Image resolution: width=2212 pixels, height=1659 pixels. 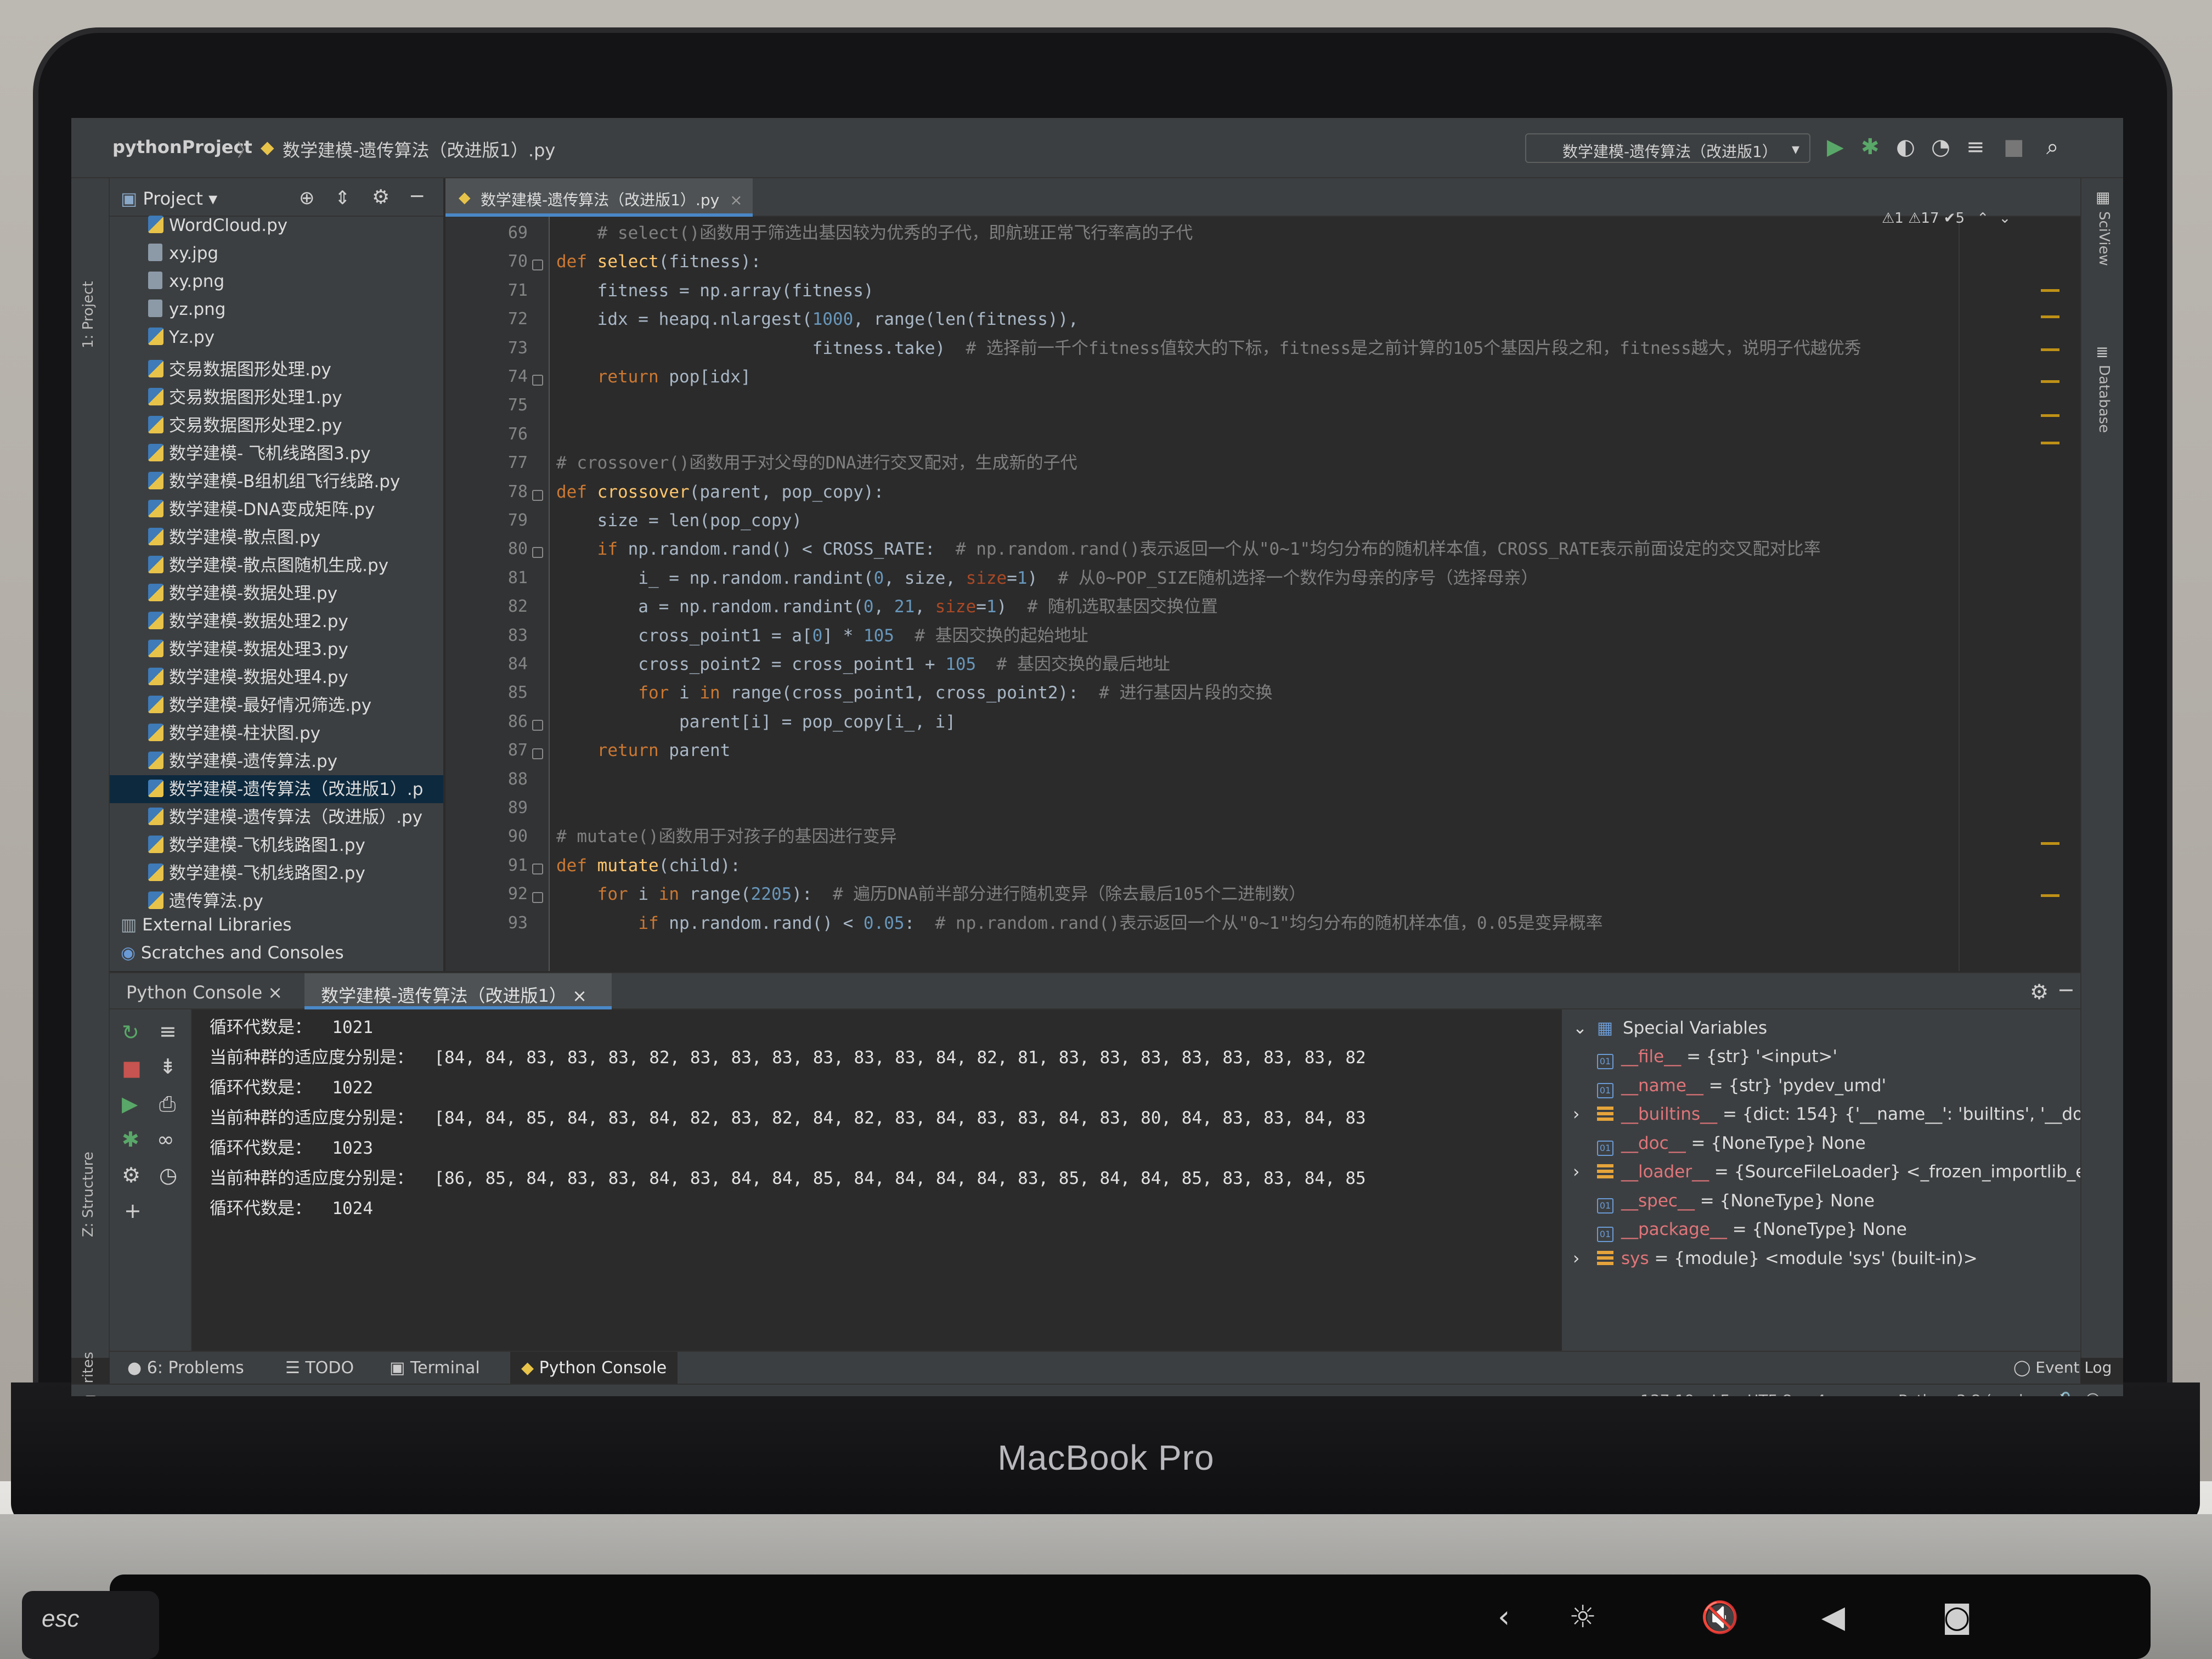 What do you see at coordinates (1981, 1393) in the screenshot?
I see `interpreter-selector: Python 3.8 (pycharm)` at bounding box center [1981, 1393].